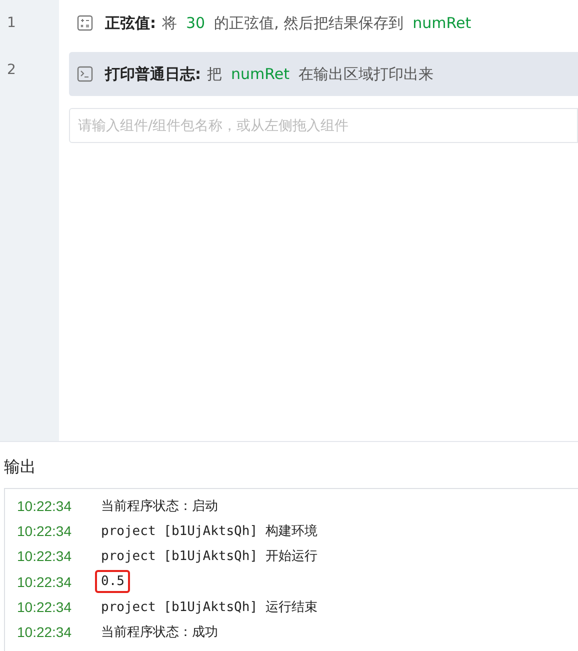  Describe the element at coordinates (112, 582) in the screenshot. I see `log-message: 0.5` at that location.